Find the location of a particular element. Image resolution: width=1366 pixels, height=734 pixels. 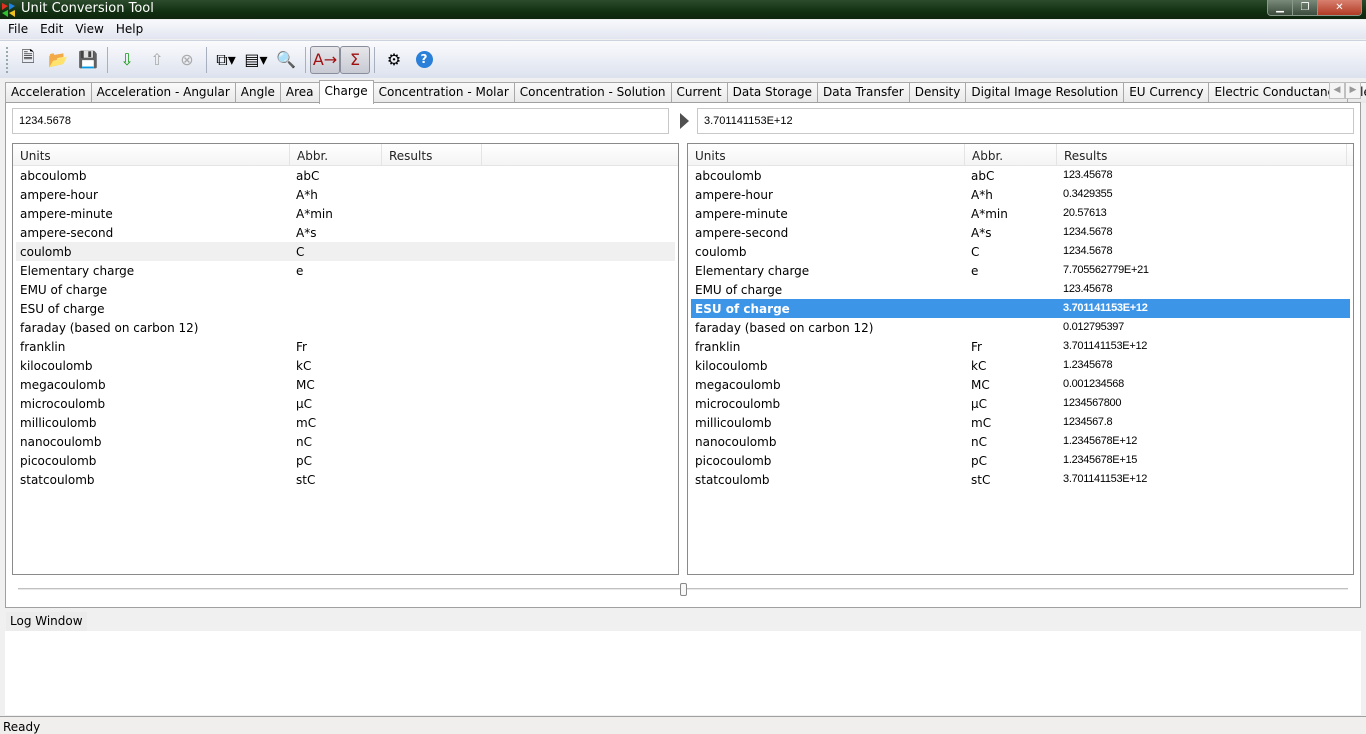

table-row: franklin Fr is located at coordinates (345, 346).